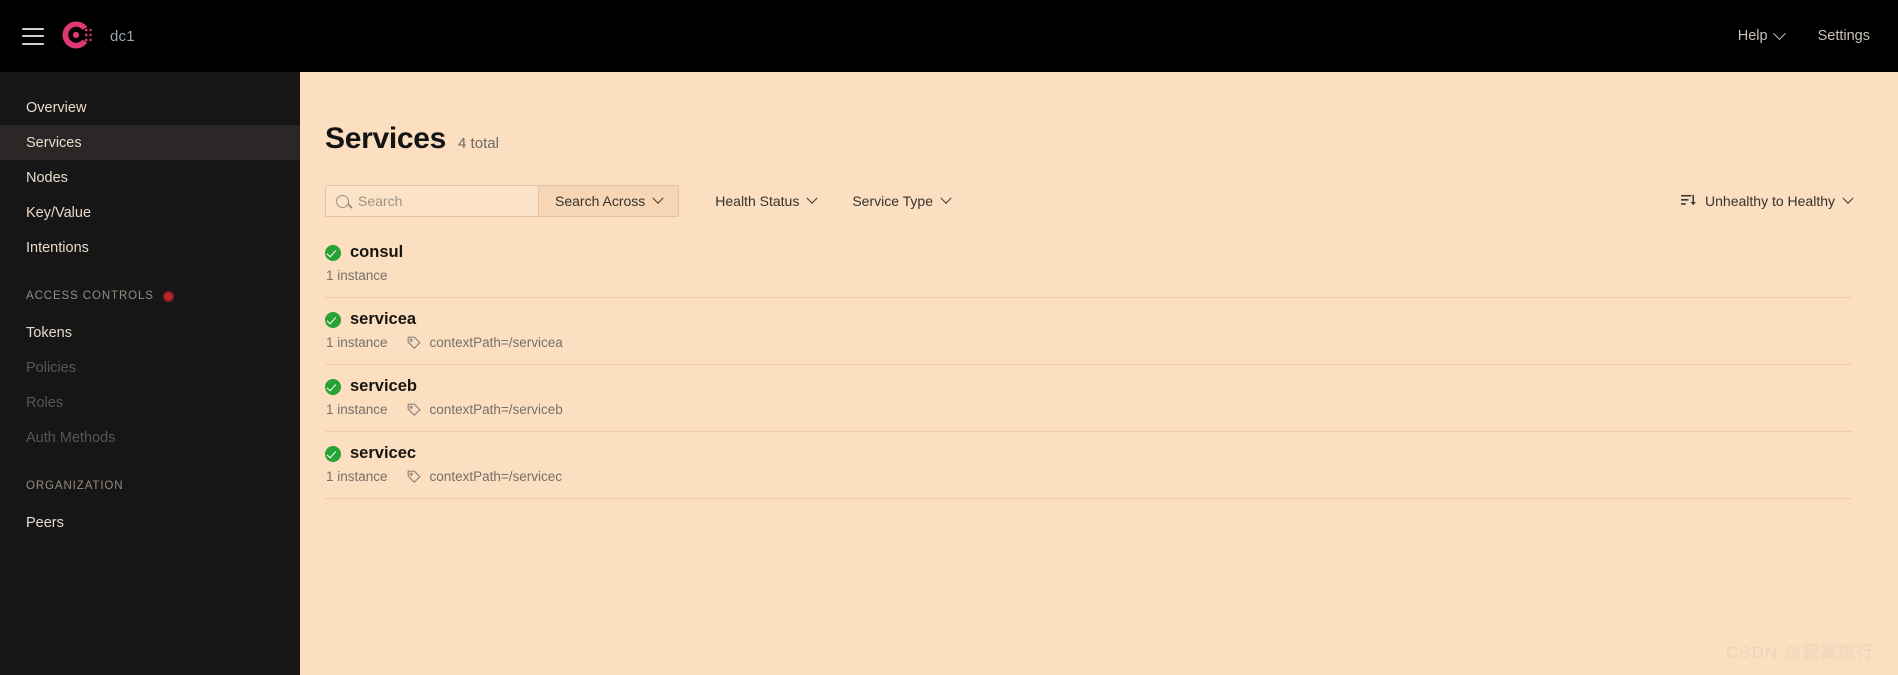  What do you see at coordinates (150, 522) in the screenshot?
I see `sidebar-item-peers: Peers` at bounding box center [150, 522].